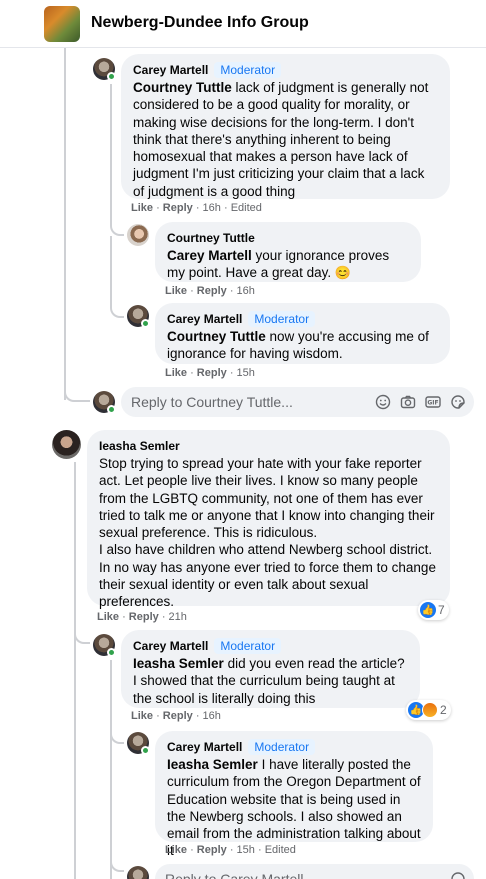 The height and width of the screenshot is (879, 486). I want to click on angry-reaction-icon, so click(430, 710).